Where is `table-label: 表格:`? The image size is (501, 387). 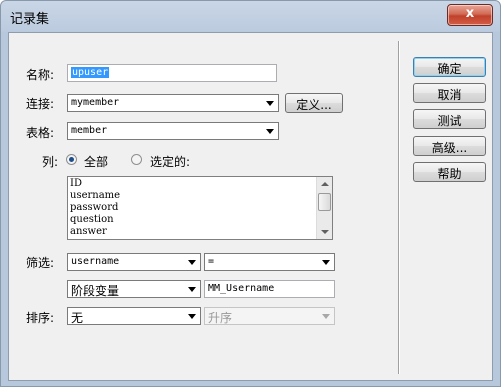
table-label: 表格: is located at coordinates (40, 133).